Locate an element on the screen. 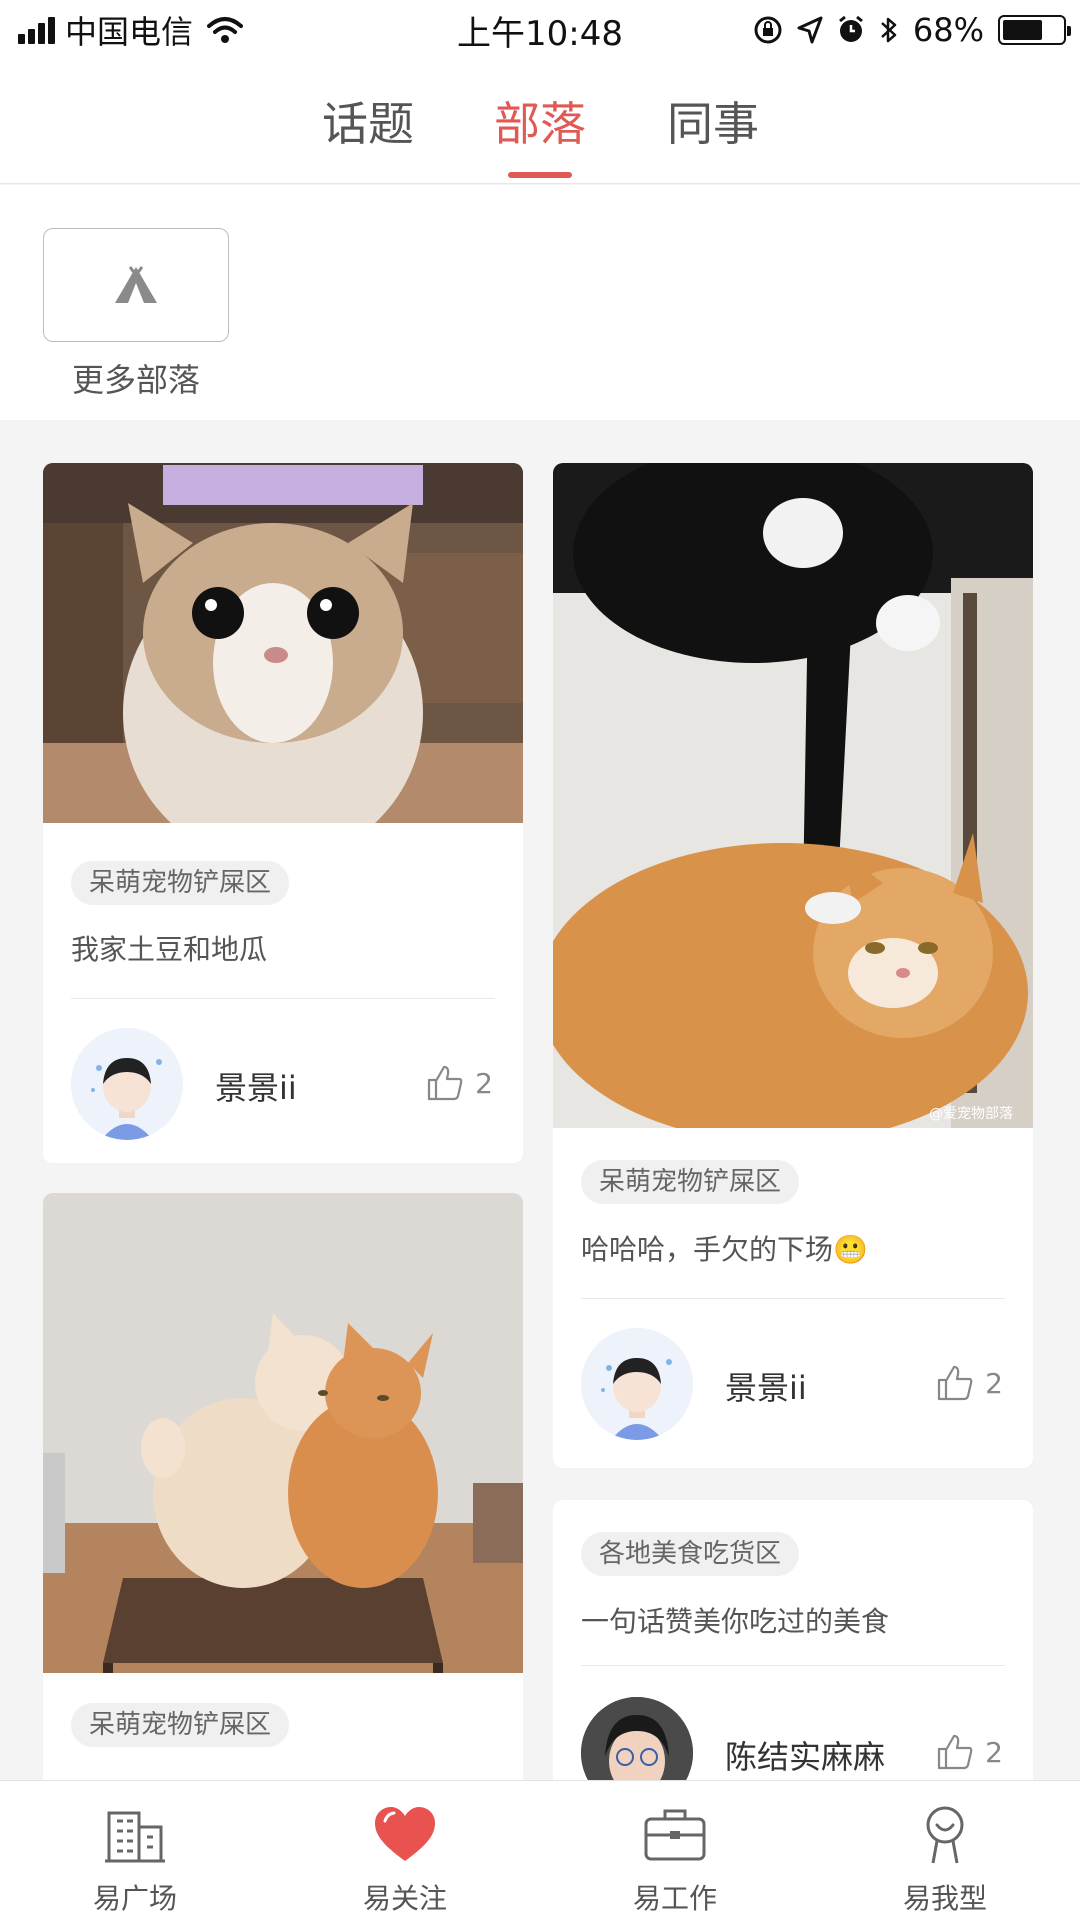 This screenshot has width=1080, height=1920. post-text: 我家土豆和地瓜 is located at coordinates (169, 949).